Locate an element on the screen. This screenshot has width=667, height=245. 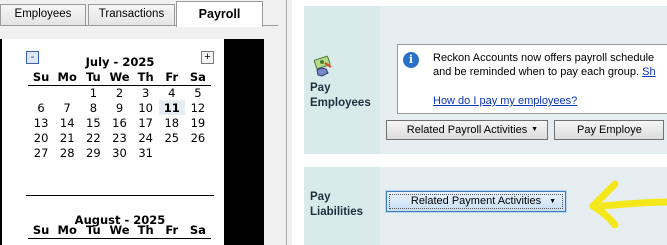
calendar-day: 2 is located at coordinates (119, 92).